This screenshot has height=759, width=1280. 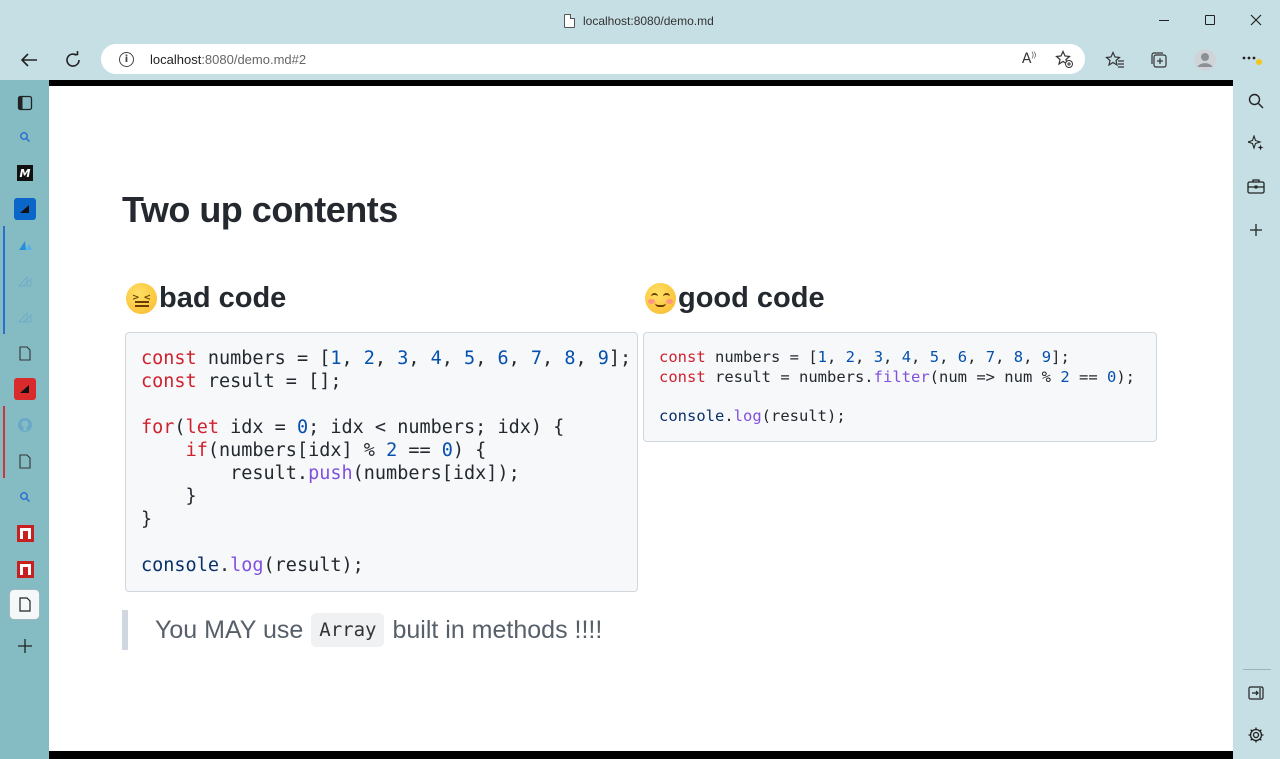 I want to click on window-title-wrap: localhost:8080/demo.md, so click(x=639, y=21).